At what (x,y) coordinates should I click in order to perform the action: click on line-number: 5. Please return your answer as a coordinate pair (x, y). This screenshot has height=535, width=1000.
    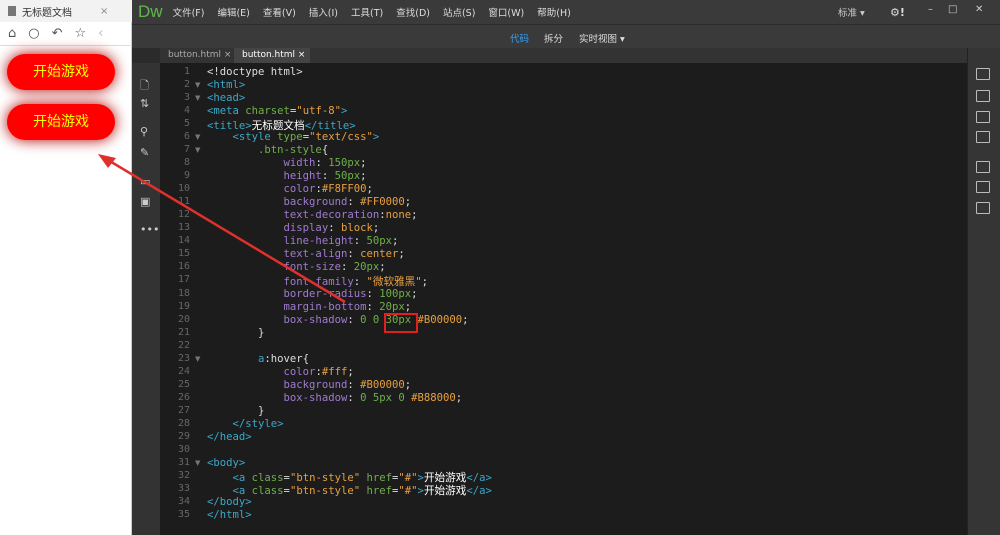
    Looking at the image, I should click on (186, 124).